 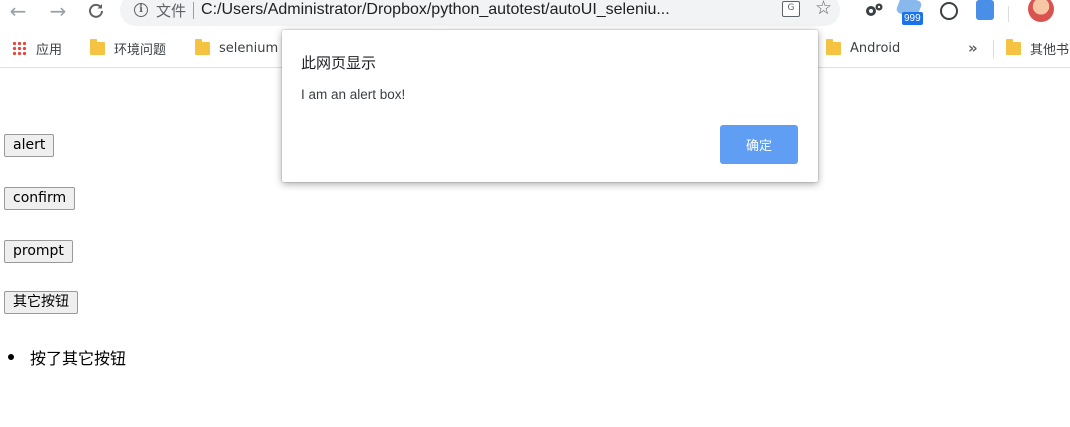 I want to click on extension-badge-icon: 999, so click(x=910, y=14).